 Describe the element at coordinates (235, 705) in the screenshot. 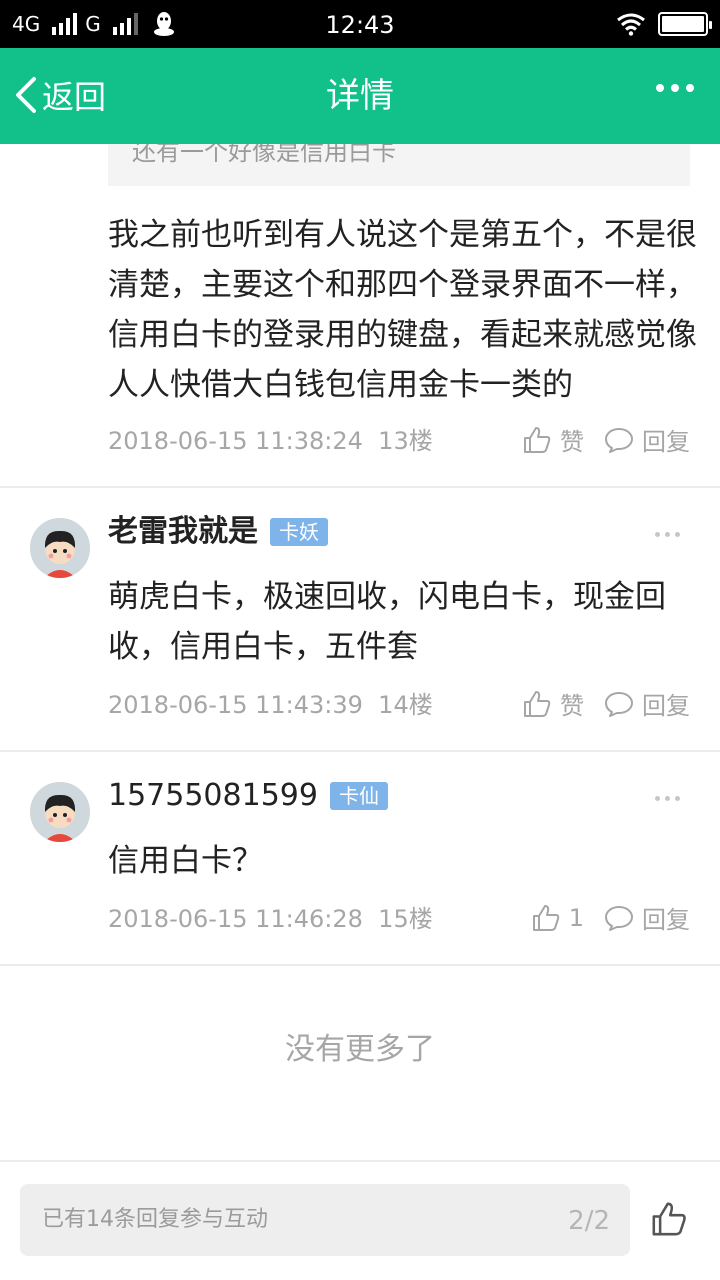

I see `comment-time: 2018-06-15 11:43:39` at that location.